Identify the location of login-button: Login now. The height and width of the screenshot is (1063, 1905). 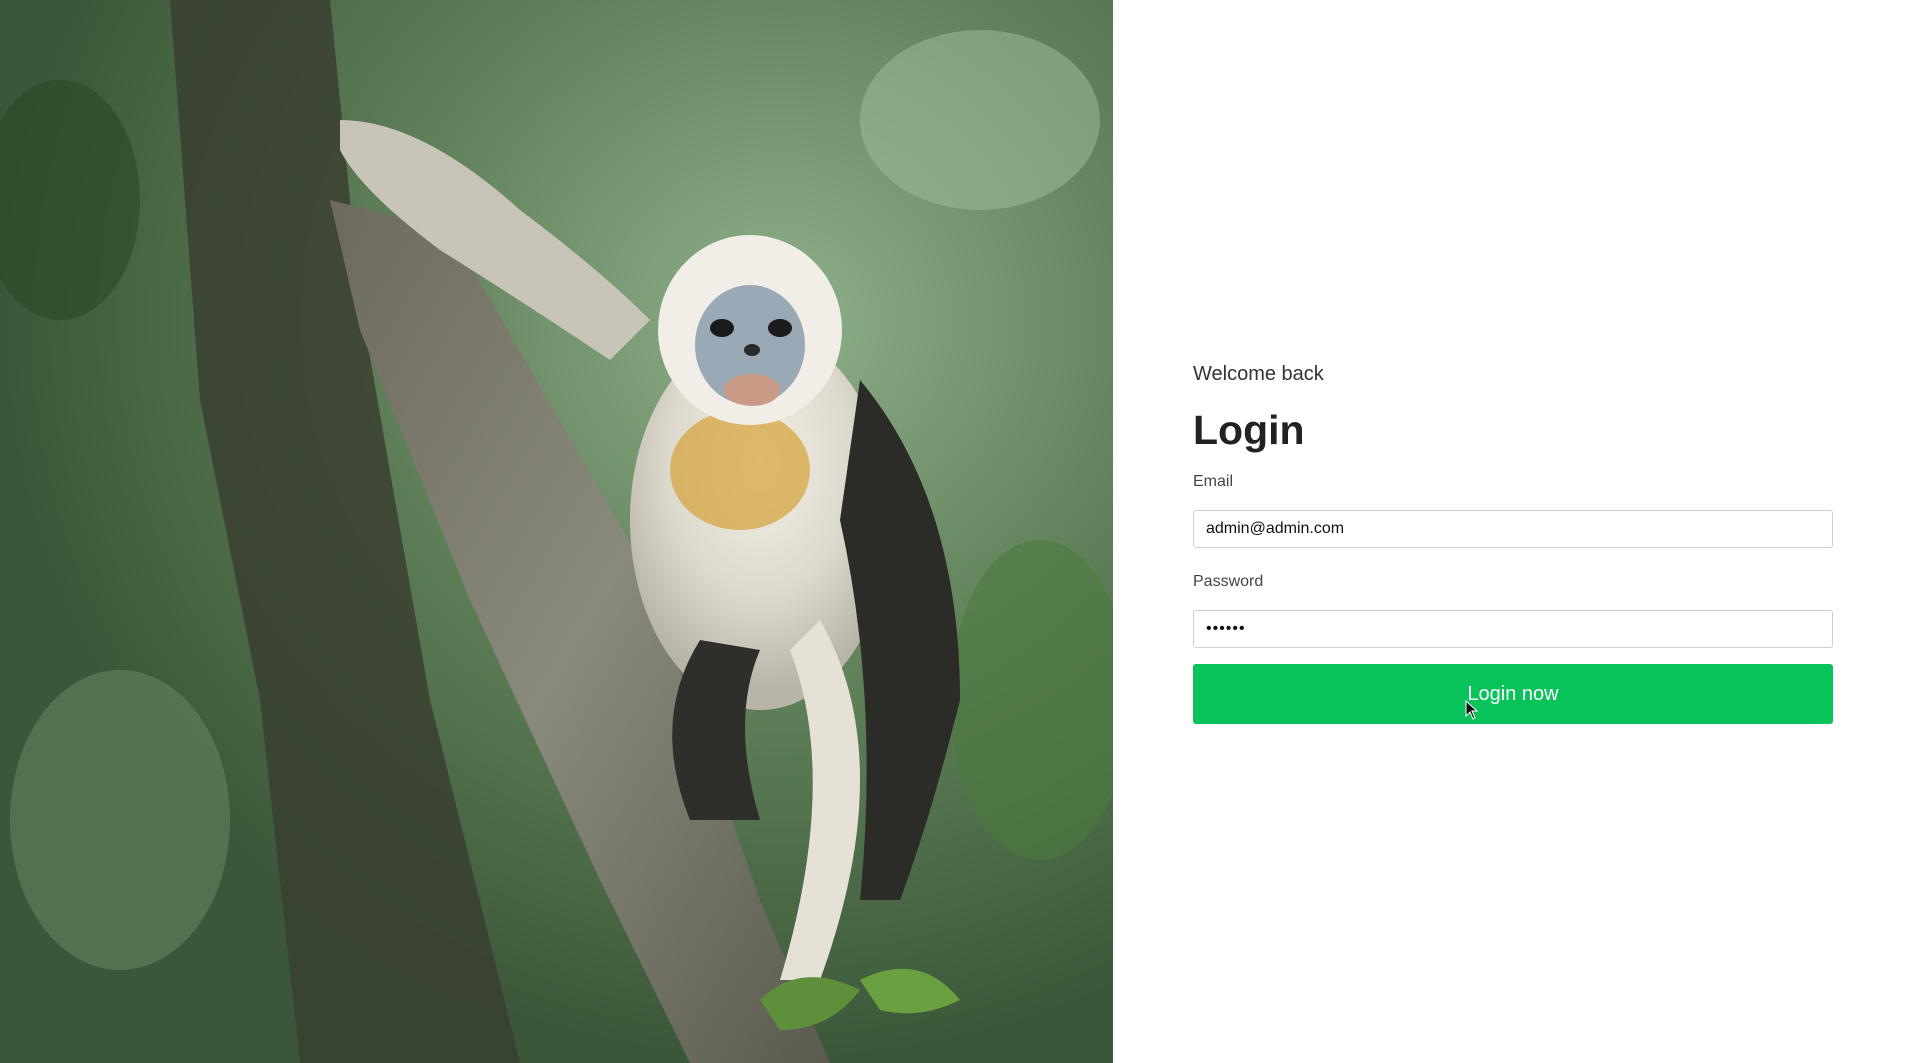
(1513, 694).